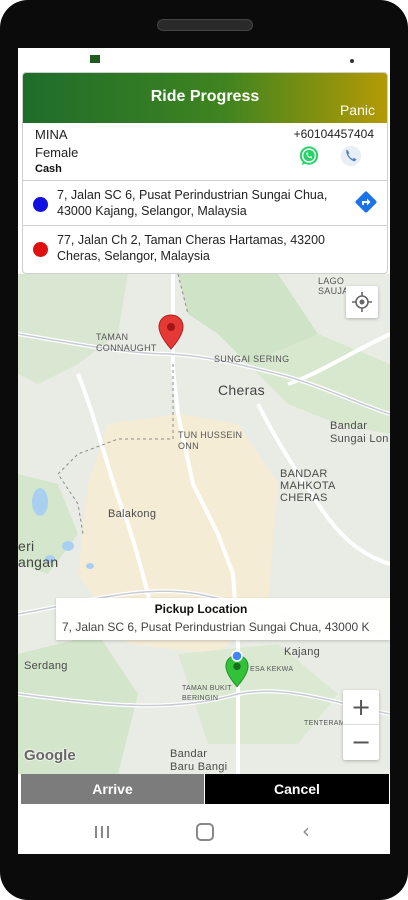 The image size is (408, 900). Describe the element at coordinates (40, 204) in the screenshot. I see `pickup-dot-icon` at that location.